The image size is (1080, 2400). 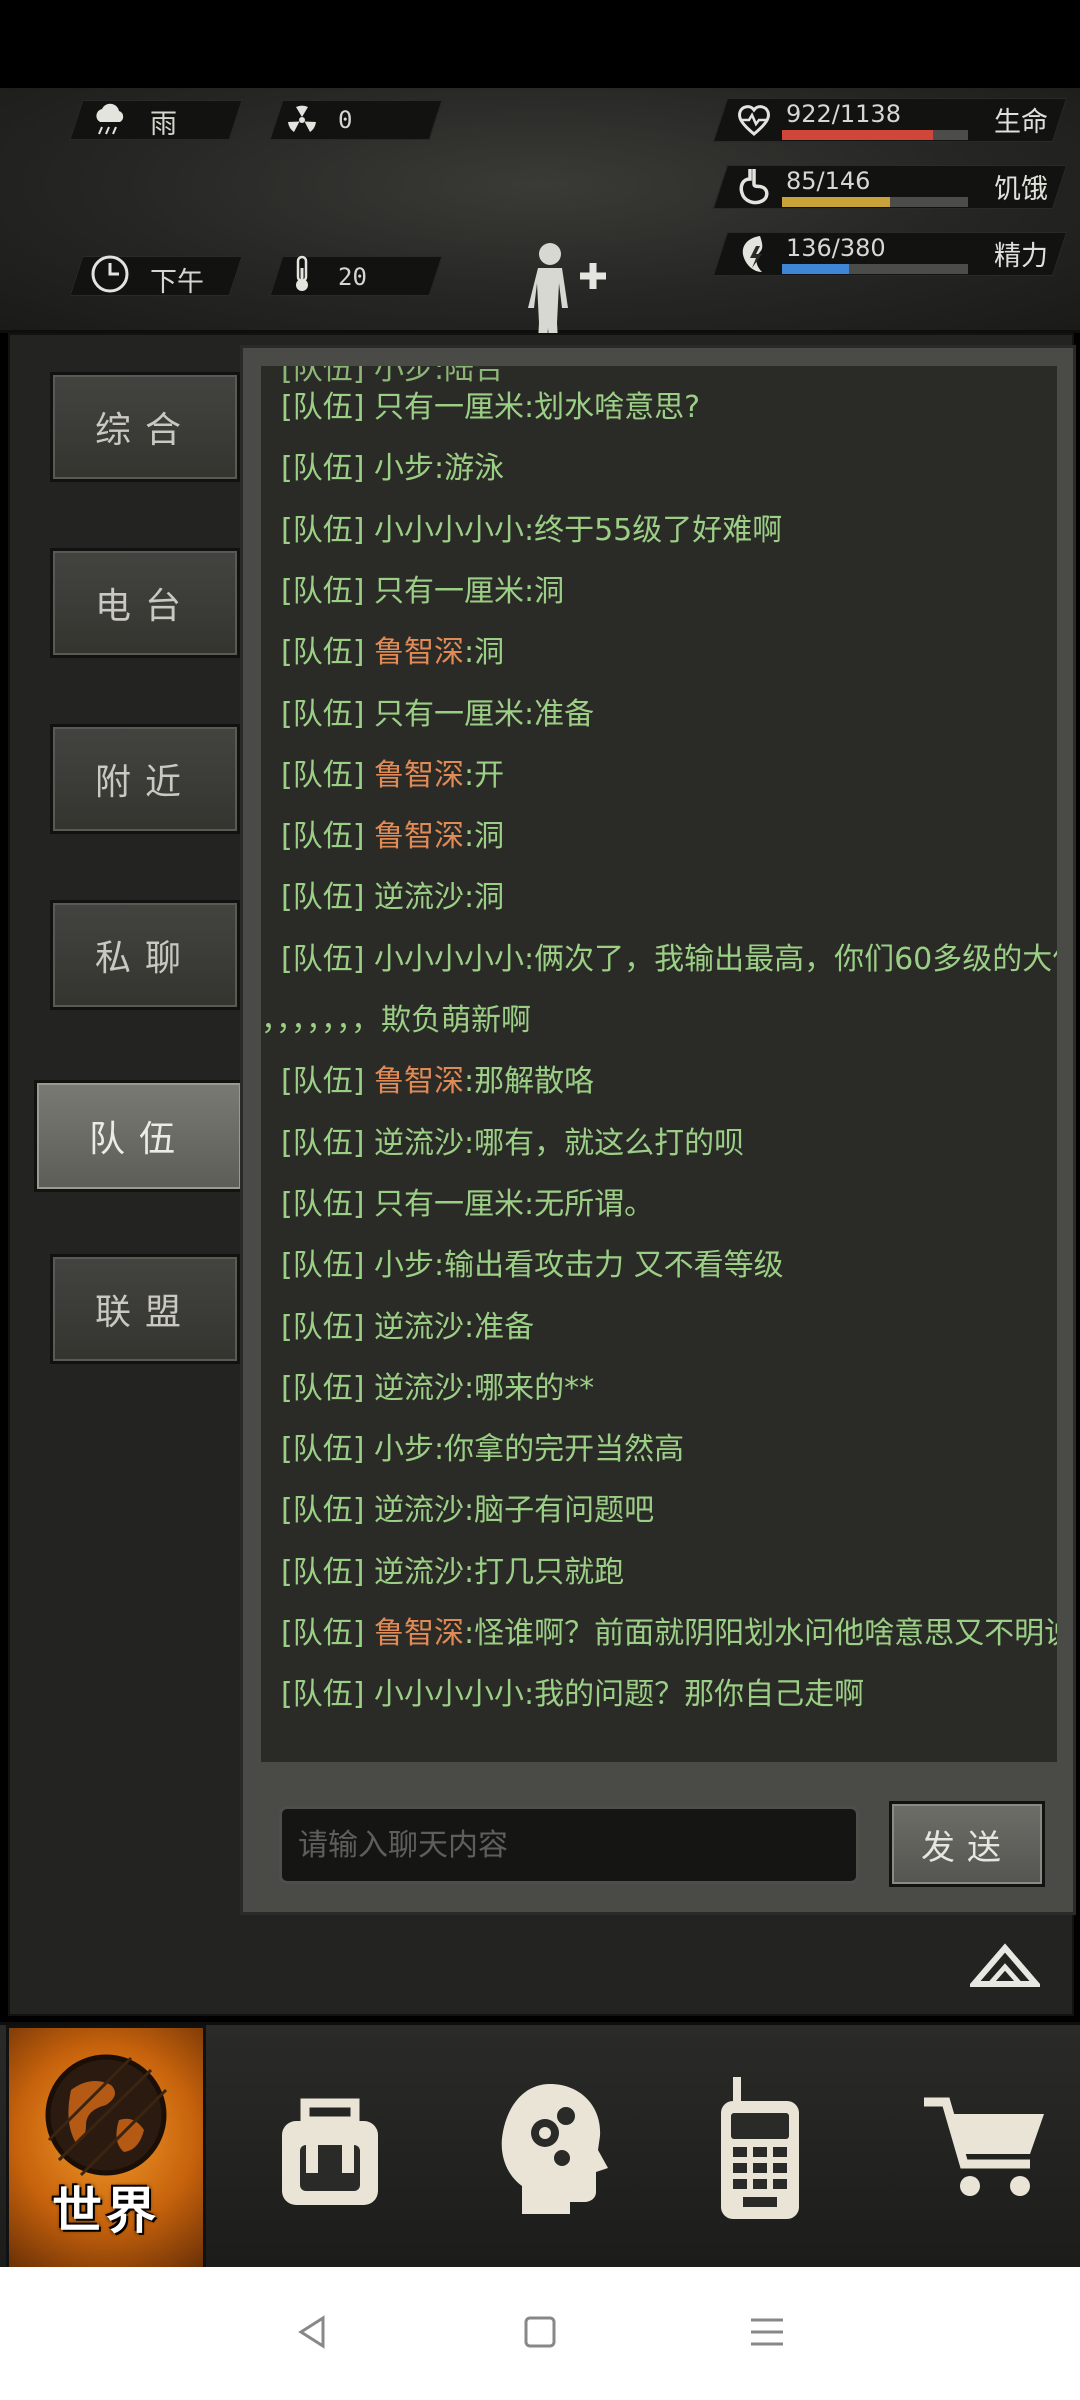 I want to click on vital-value: 136/380, so click(x=836, y=248).